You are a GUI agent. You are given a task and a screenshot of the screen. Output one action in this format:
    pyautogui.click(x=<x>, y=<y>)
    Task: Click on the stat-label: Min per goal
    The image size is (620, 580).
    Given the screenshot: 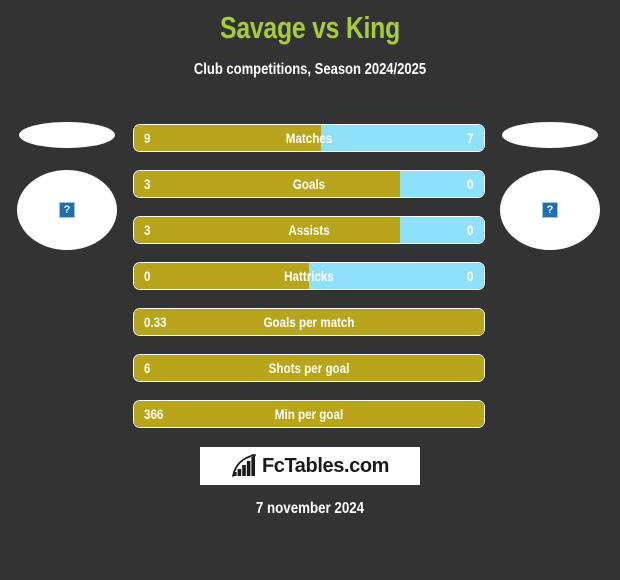 What is the action you would take?
    pyautogui.click(x=309, y=414)
    